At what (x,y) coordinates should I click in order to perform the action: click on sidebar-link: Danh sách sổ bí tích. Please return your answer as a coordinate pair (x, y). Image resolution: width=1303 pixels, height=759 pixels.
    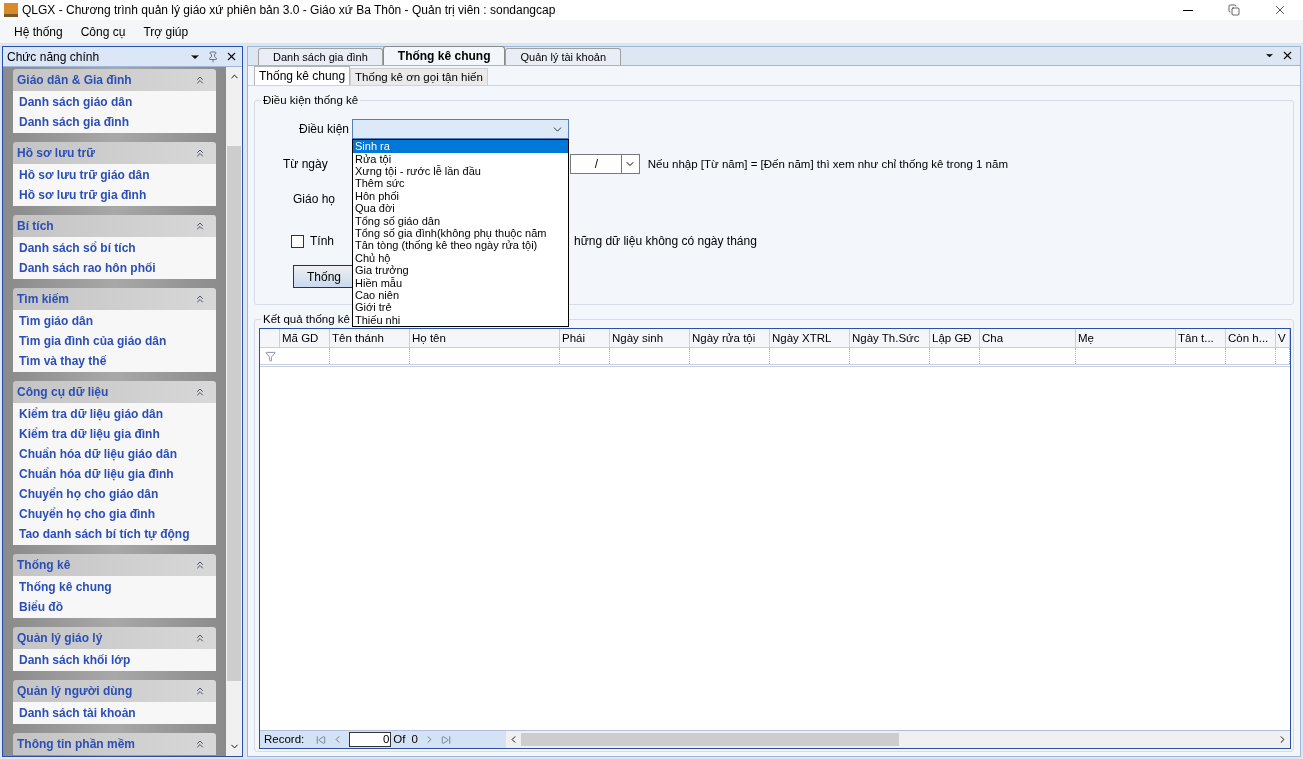
    Looking at the image, I should click on (114, 248).